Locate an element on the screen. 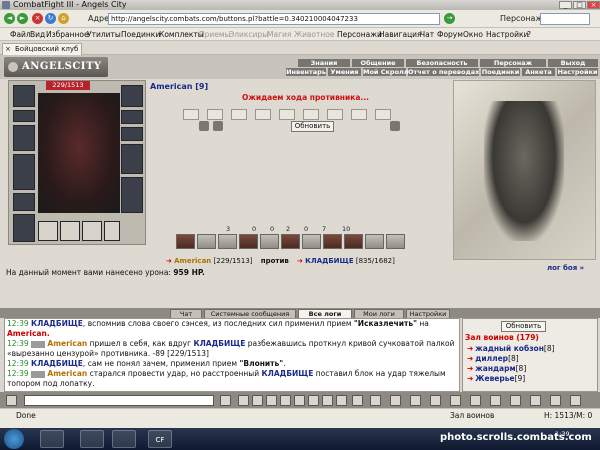 The height and width of the screenshot is (450, 600). refresh-icon: ↻ is located at coordinates (50, 18).